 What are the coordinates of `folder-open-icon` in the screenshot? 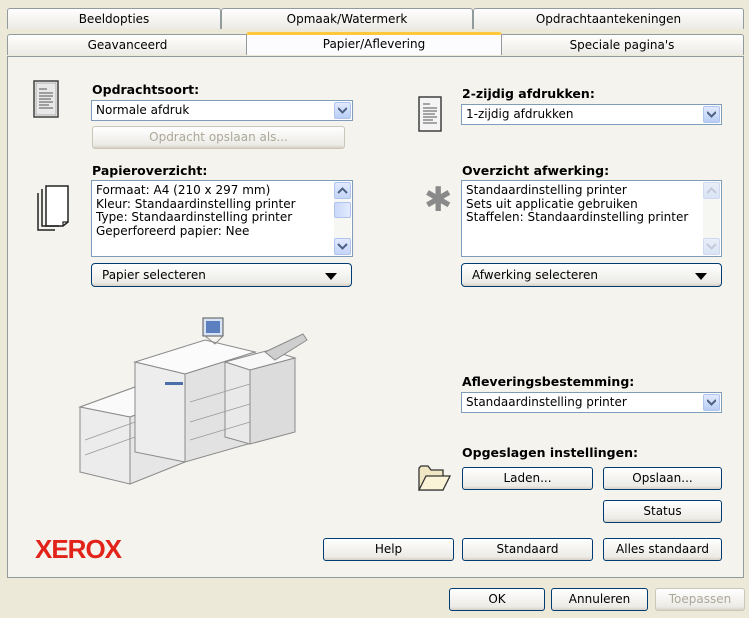 It's located at (434, 478).